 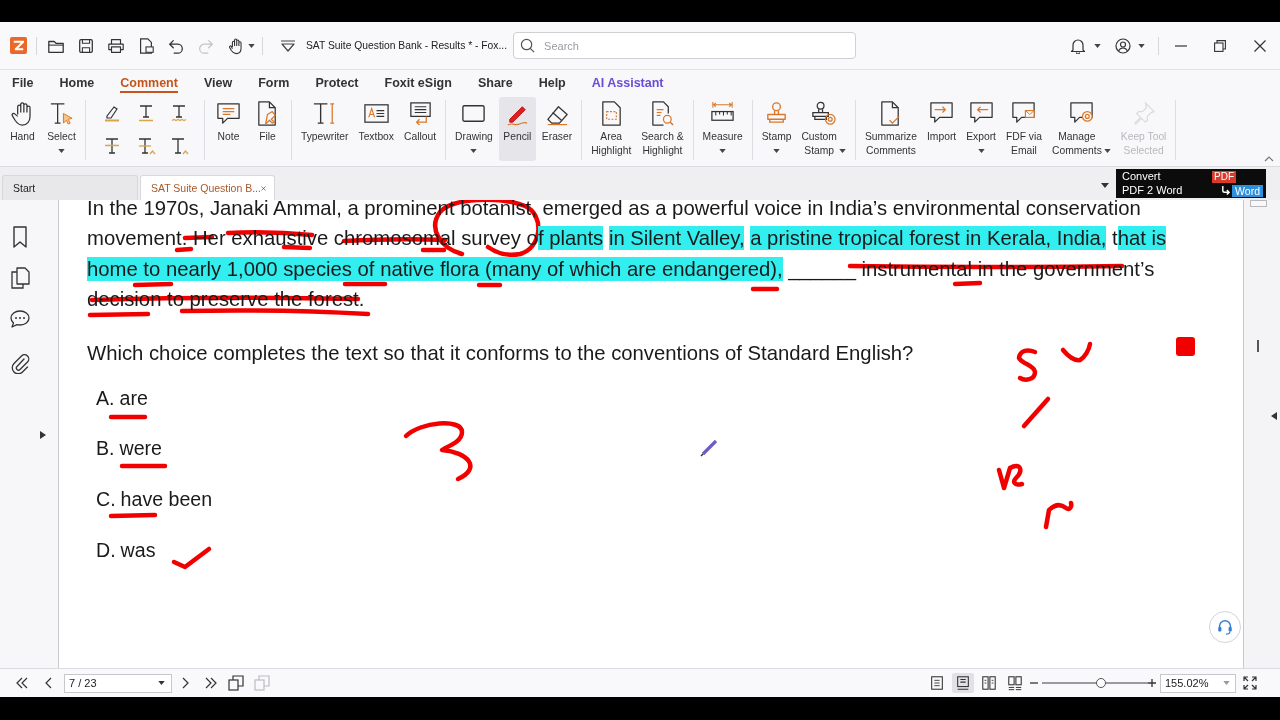 I want to click on menu-tab: Foxit eSign, so click(x=418, y=82).